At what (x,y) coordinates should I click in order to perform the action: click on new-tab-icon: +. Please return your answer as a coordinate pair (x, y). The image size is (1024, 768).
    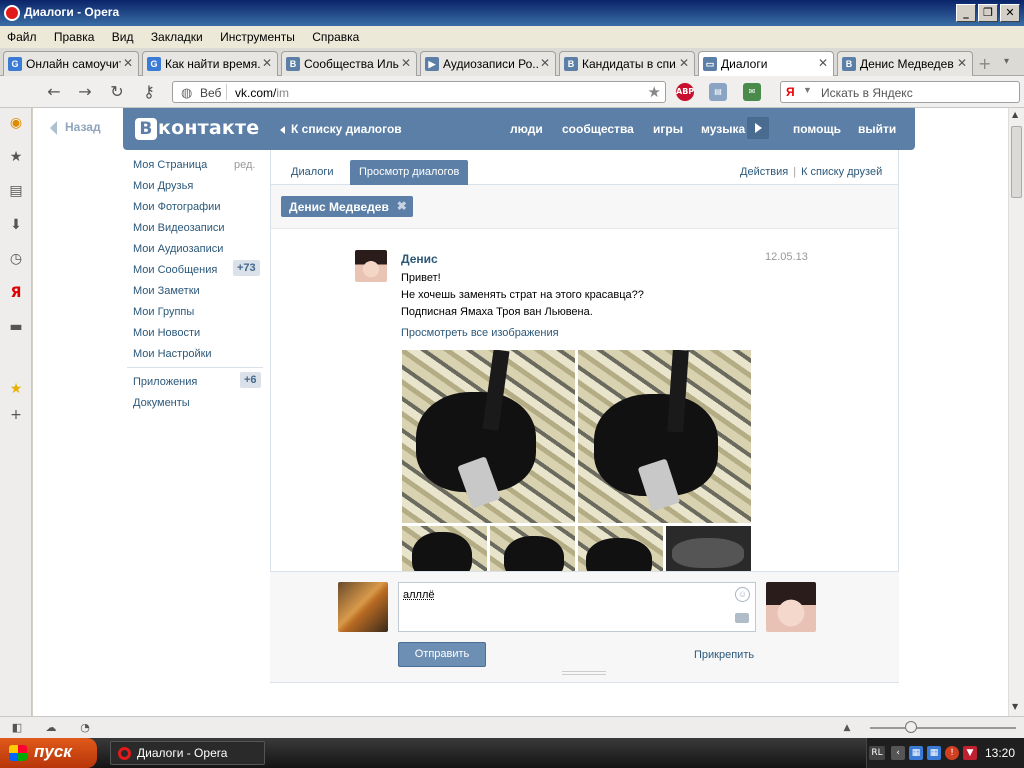
    Looking at the image, I should click on (984, 63).